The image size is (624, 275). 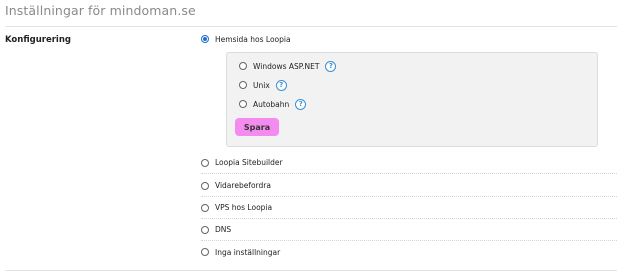 What do you see at coordinates (205, 39) in the screenshot?
I see `radio-hemsida-hos-loopia` at bounding box center [205, 39].